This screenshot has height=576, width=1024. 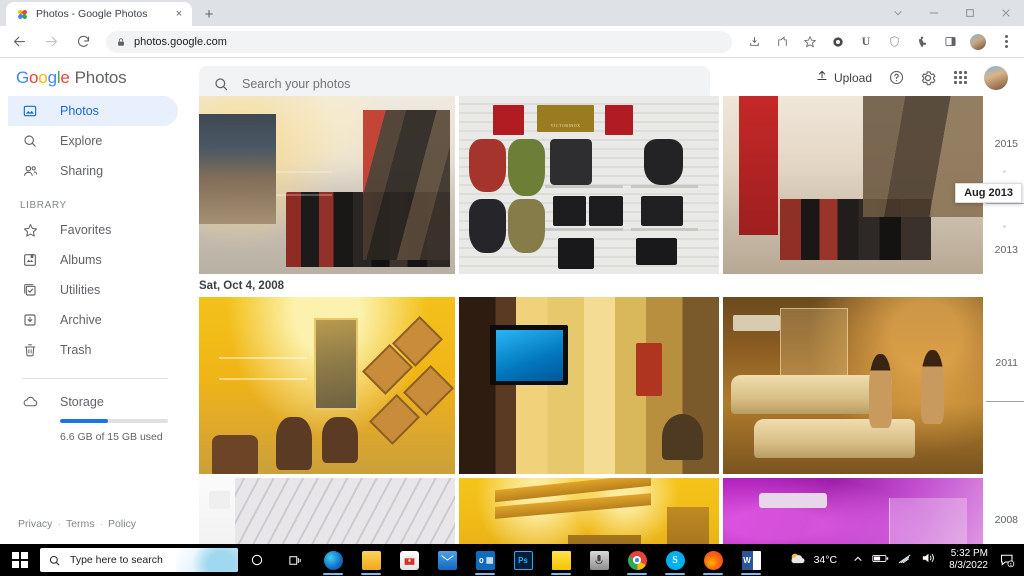 What do you see at coordinates (80, 524) in the screenshot?
I see `terms-link: Terms` at bounding box center [80, 524].